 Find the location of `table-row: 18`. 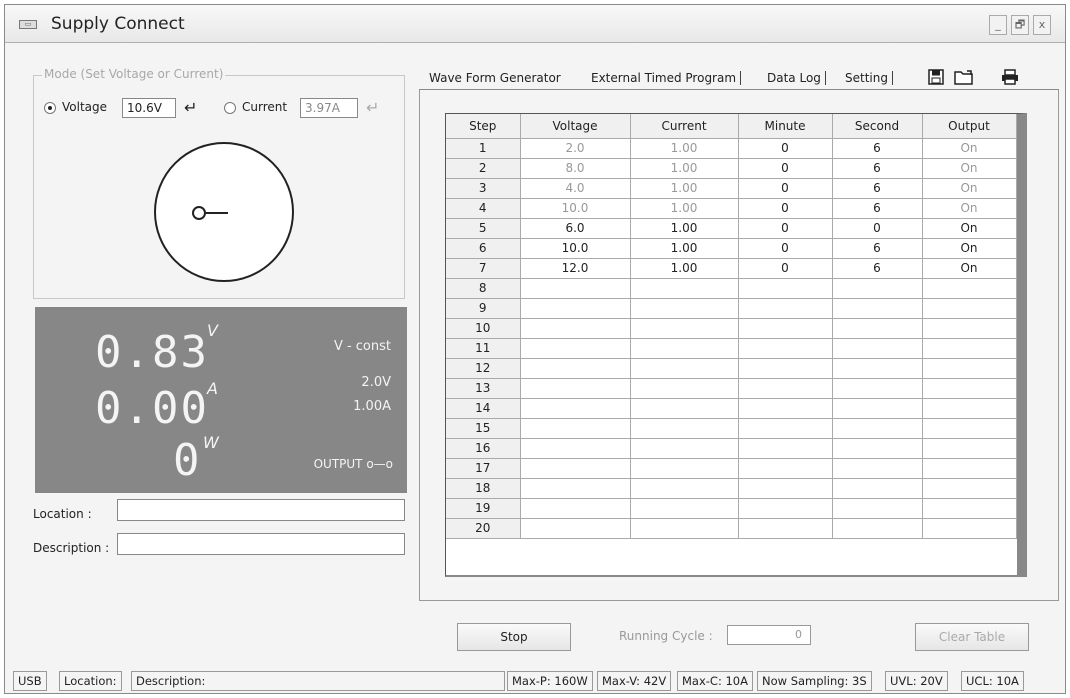

table-row: 18 is located at coordinates (731, 488).